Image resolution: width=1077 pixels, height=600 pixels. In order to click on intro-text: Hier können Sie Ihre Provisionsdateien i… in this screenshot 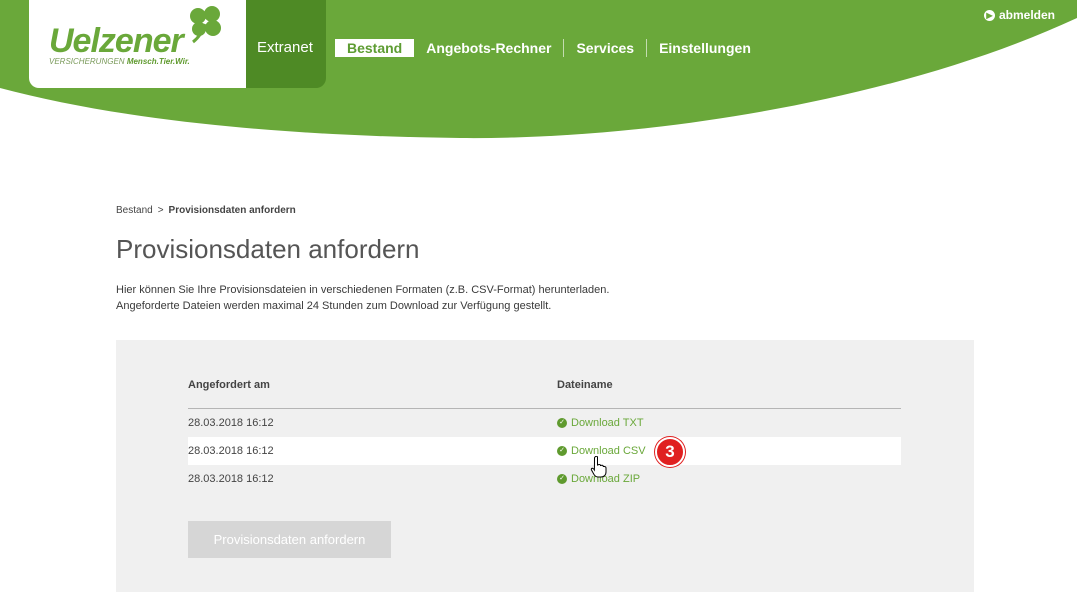, I will do `click(363, 298)`.